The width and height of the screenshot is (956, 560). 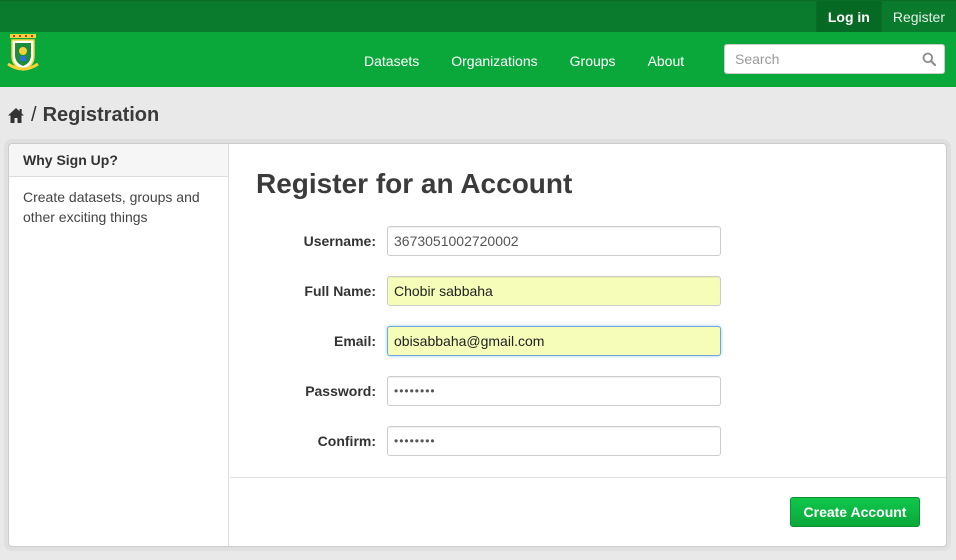 I want to click on nav-organizations: Organizations, so click(x=494, y=59).